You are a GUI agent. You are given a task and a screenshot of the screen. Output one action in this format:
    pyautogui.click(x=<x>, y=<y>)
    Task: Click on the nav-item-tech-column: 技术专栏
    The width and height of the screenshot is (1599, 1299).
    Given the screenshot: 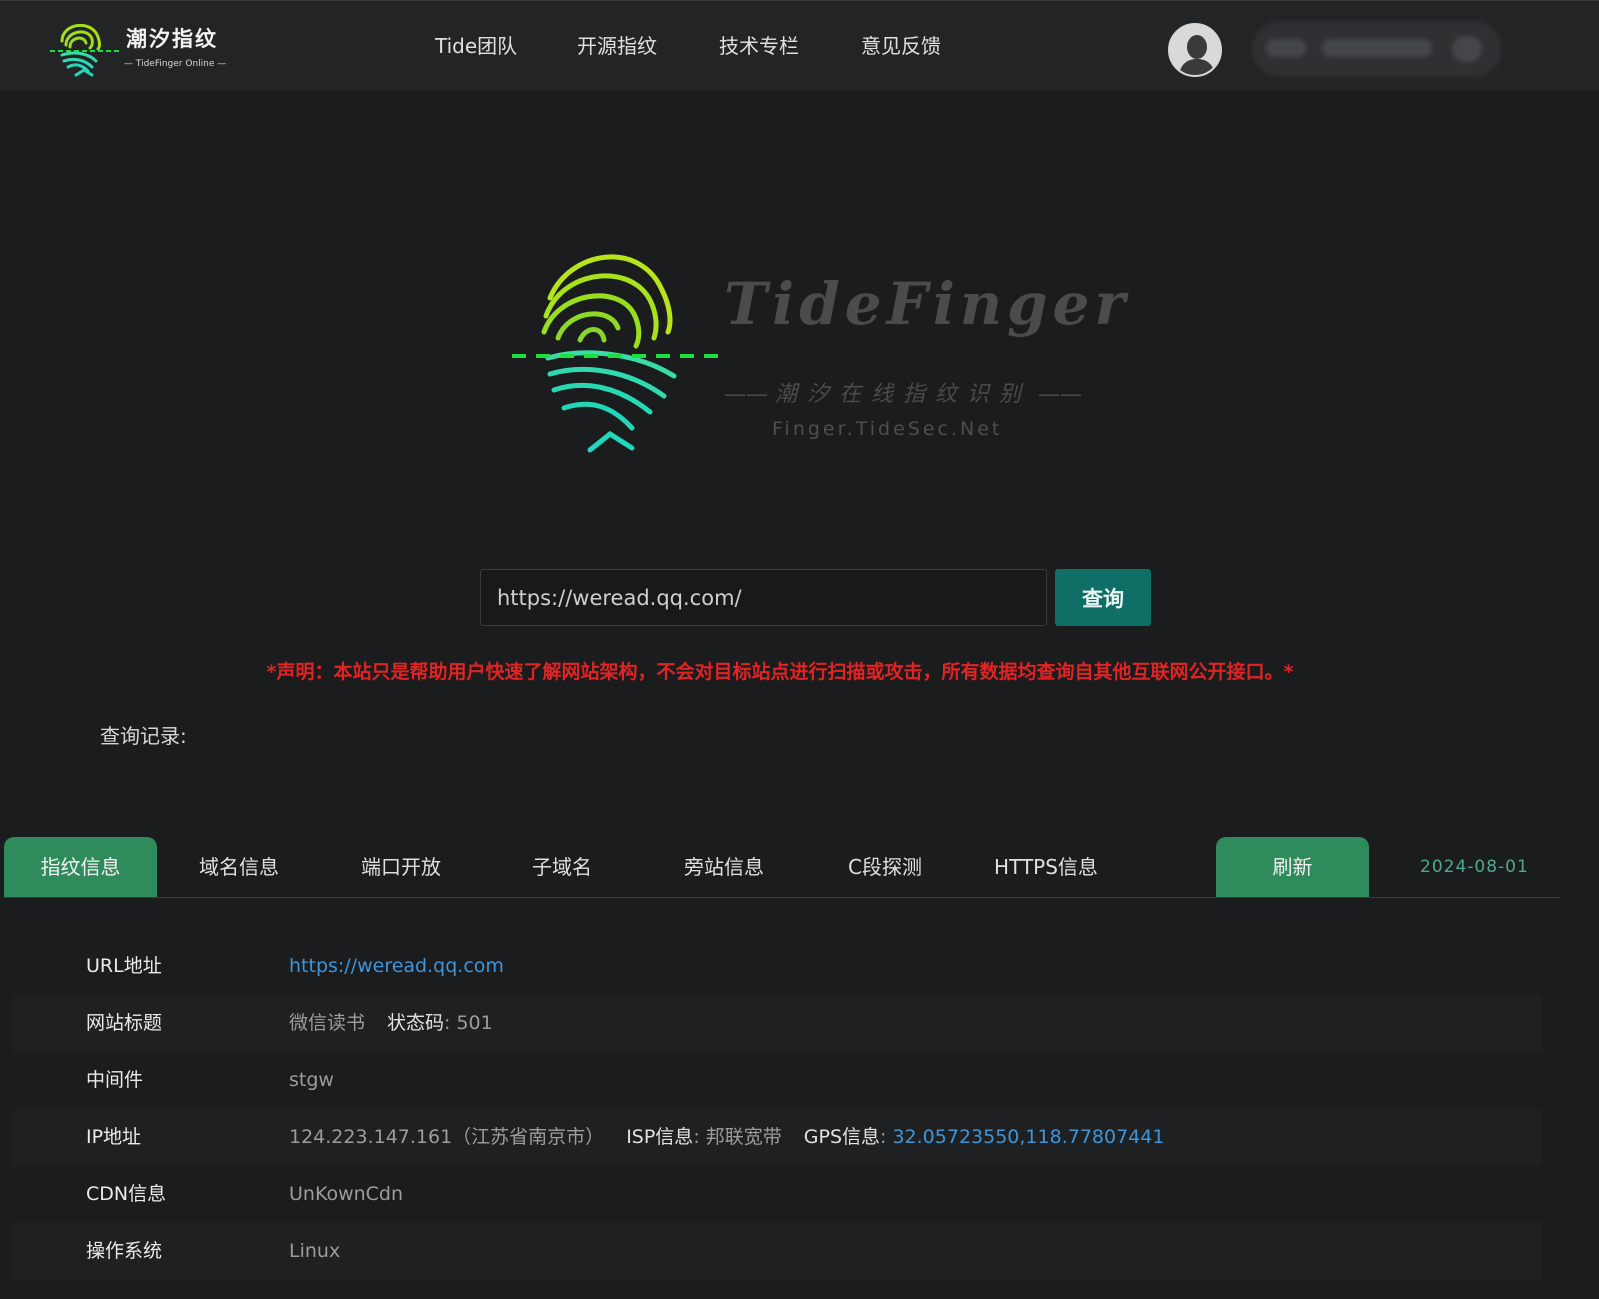 What is the action you would take?
    pyautogui.click(x=773, y=46)
    